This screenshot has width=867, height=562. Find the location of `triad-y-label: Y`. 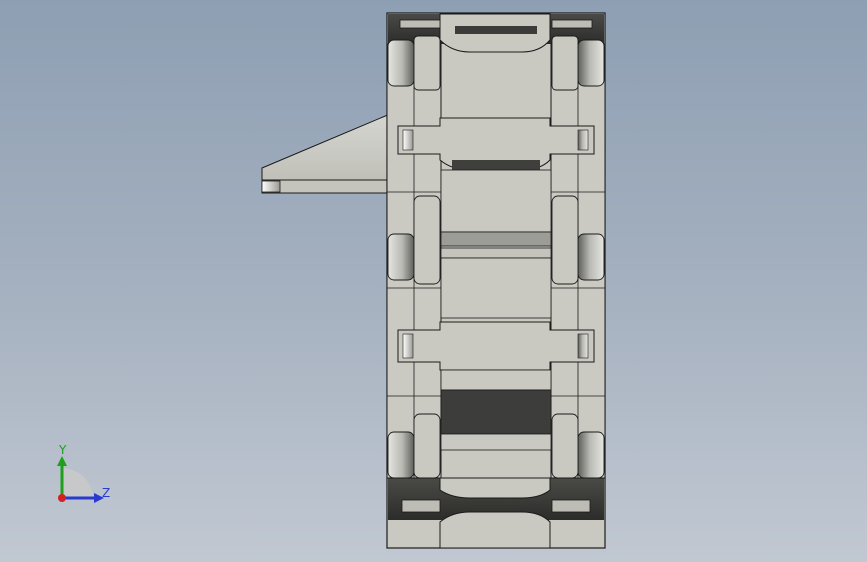

triad-y-label: Y is located at coordinates (63, 450).